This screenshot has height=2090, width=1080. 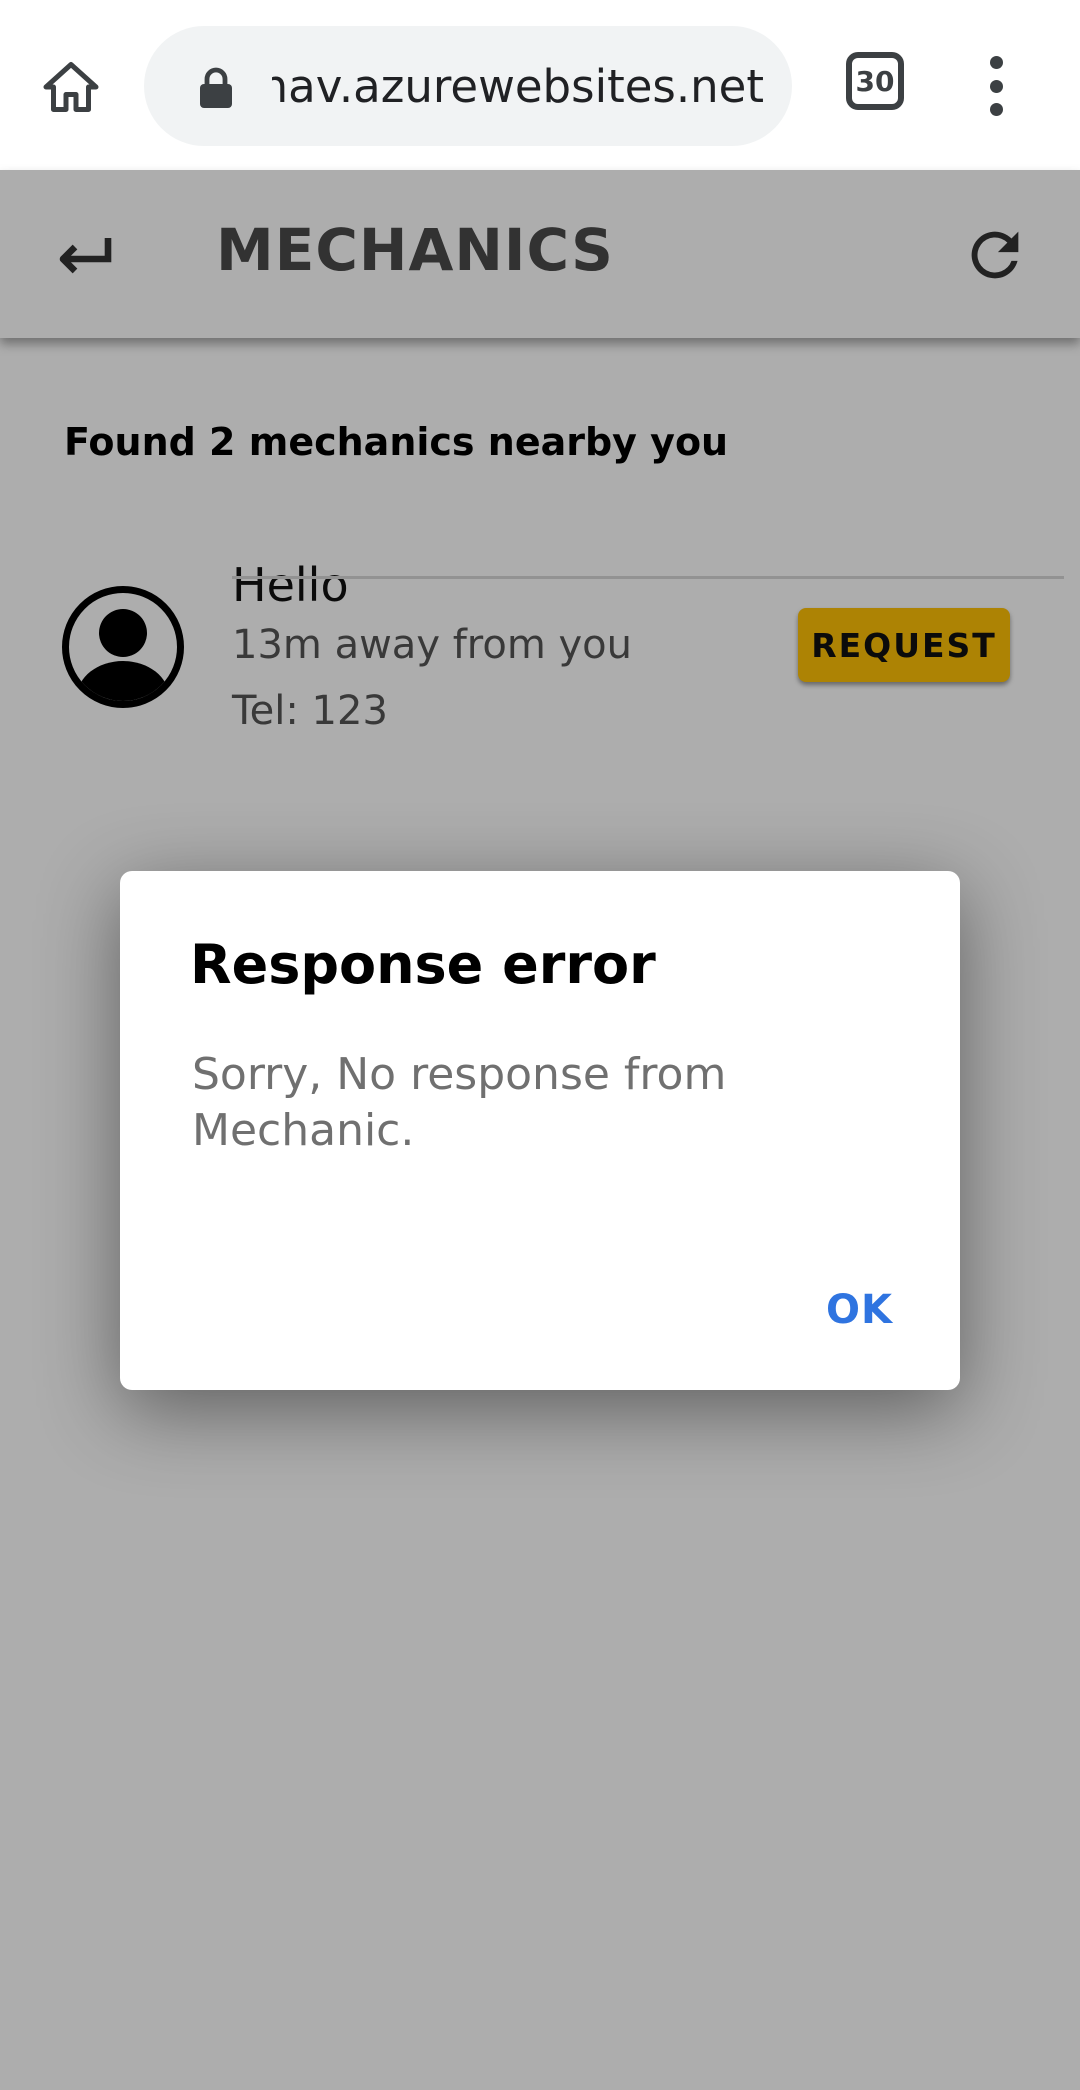 I want to click on tab-switcher-button: 30, so click(x=875, y=81).